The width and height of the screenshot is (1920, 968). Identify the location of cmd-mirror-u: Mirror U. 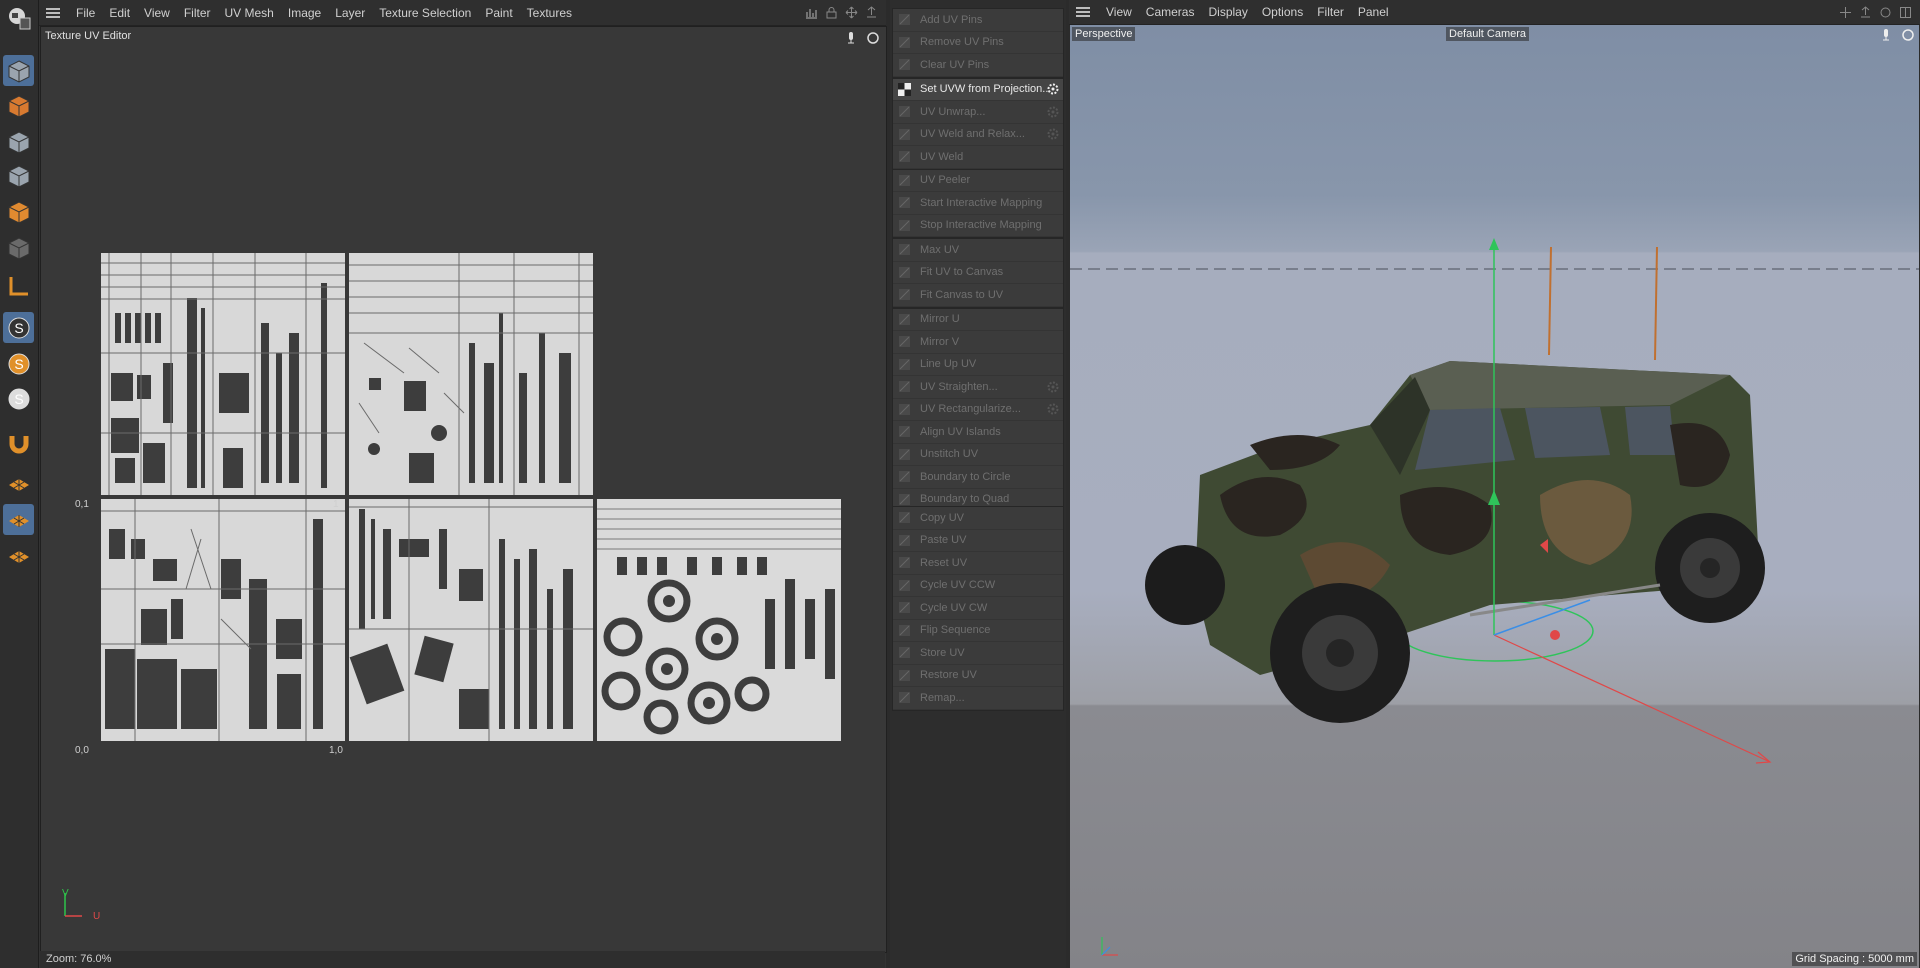
(978, 320).